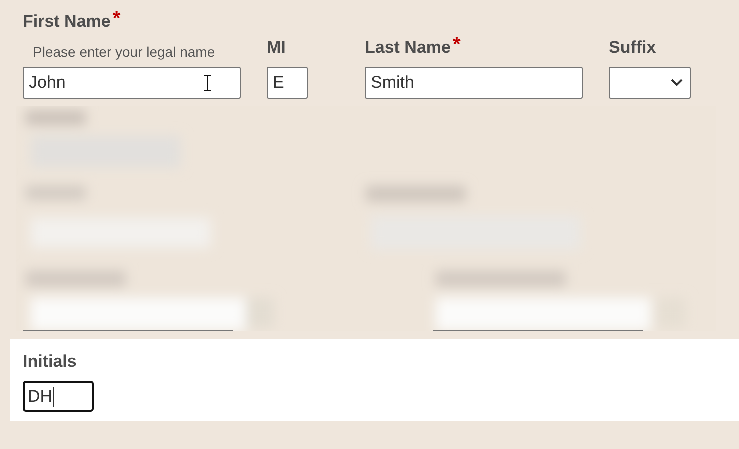 The image size is (739, 449). What do you see at coordinates (276, 48) in the screenshot?
I see `field-label: MI` at bounding box center [276, 48].